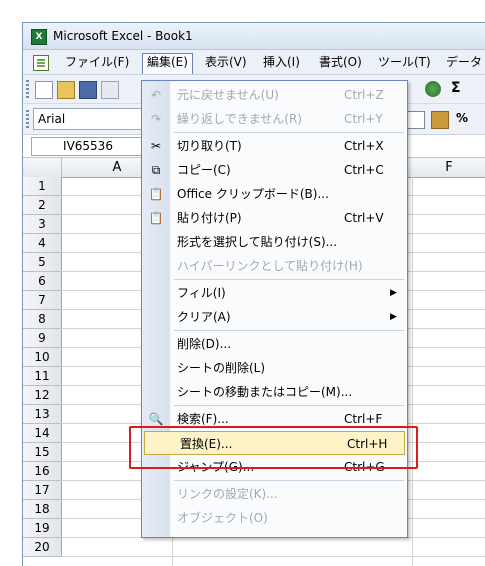 The image size is (485, 566). I want to click on menu-item-label: クリア(A), so click(204, 317).